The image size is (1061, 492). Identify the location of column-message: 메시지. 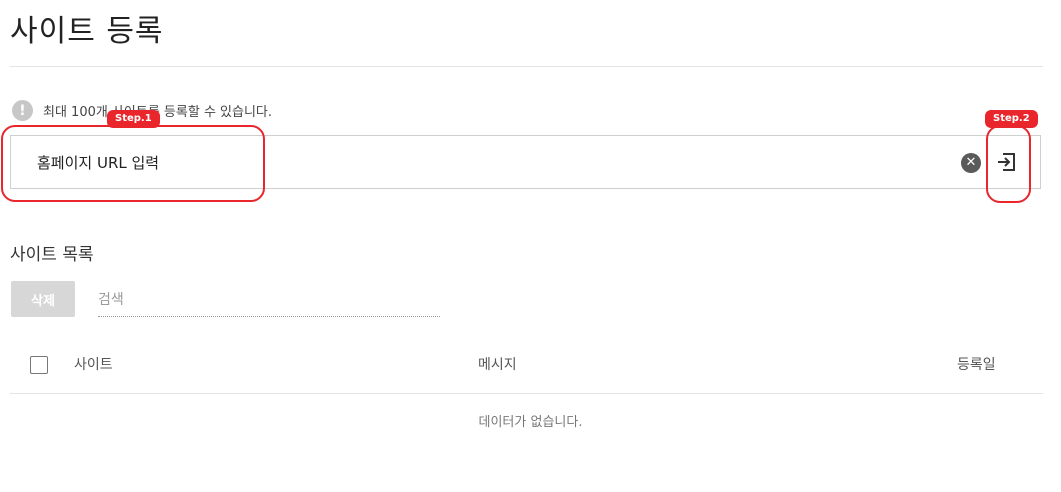
(497, 365).